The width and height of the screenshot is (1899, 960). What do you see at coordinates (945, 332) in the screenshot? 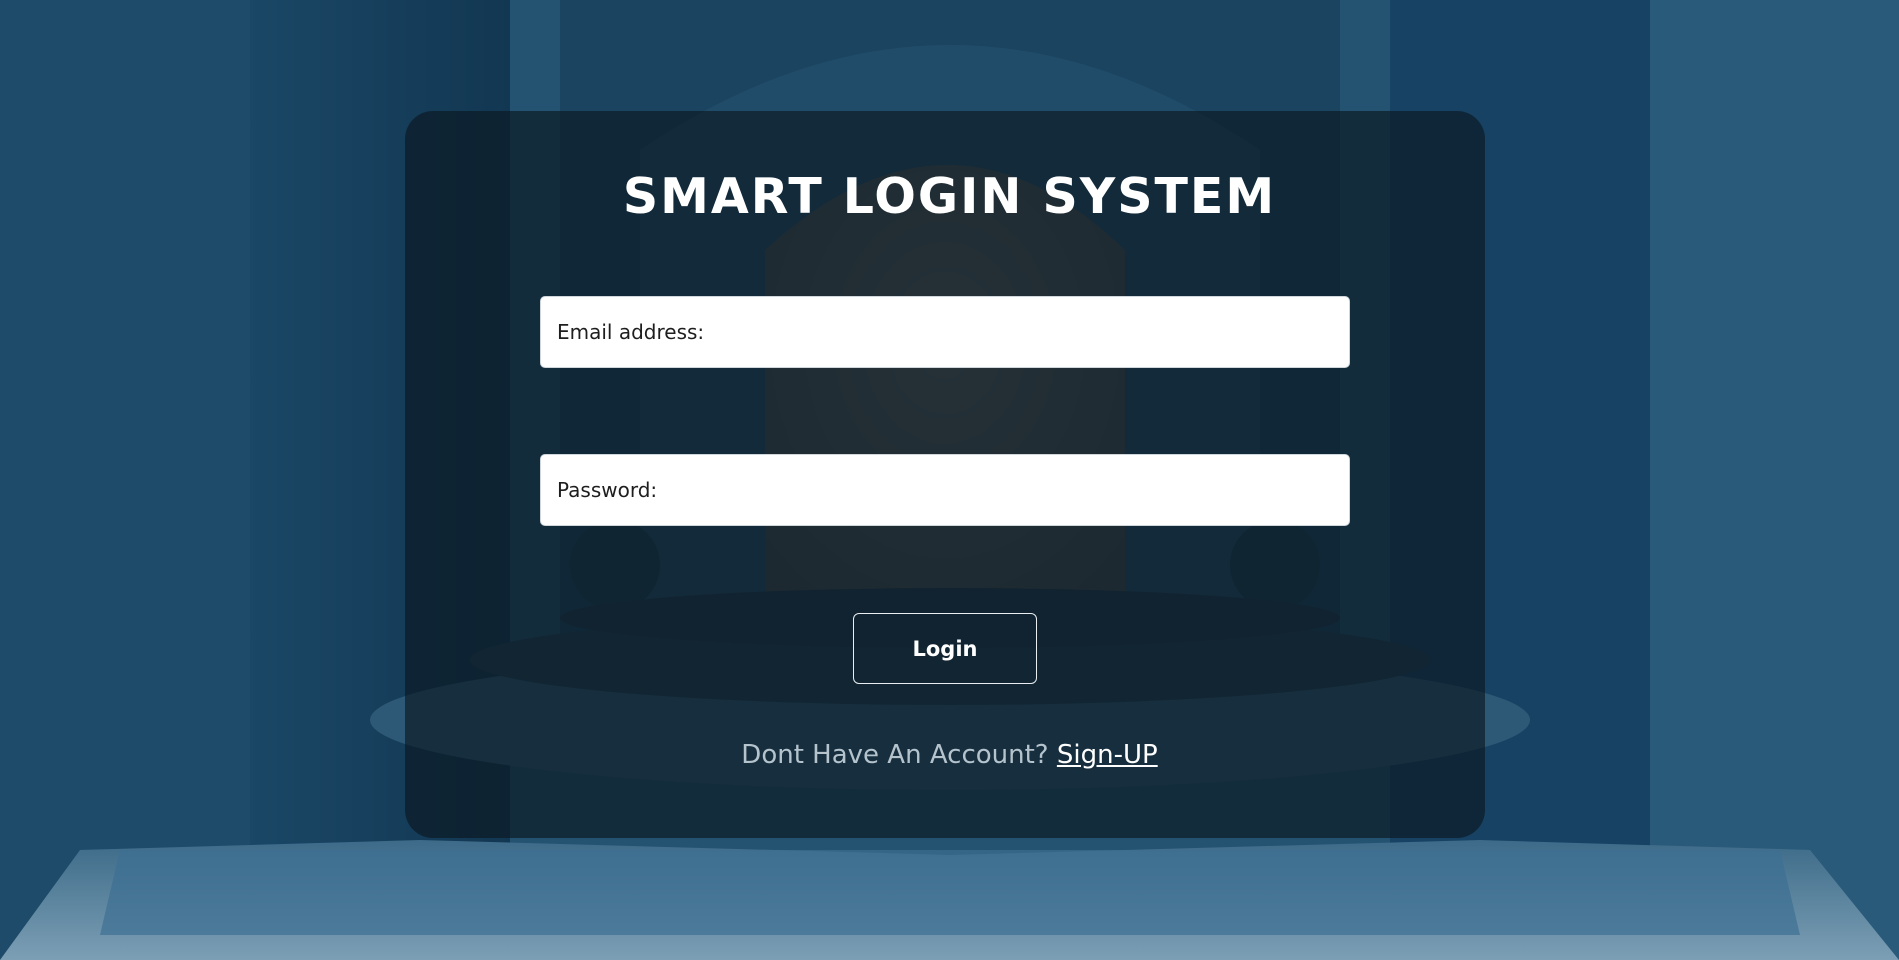
I see `email-input` at bounding box center [945, 332].